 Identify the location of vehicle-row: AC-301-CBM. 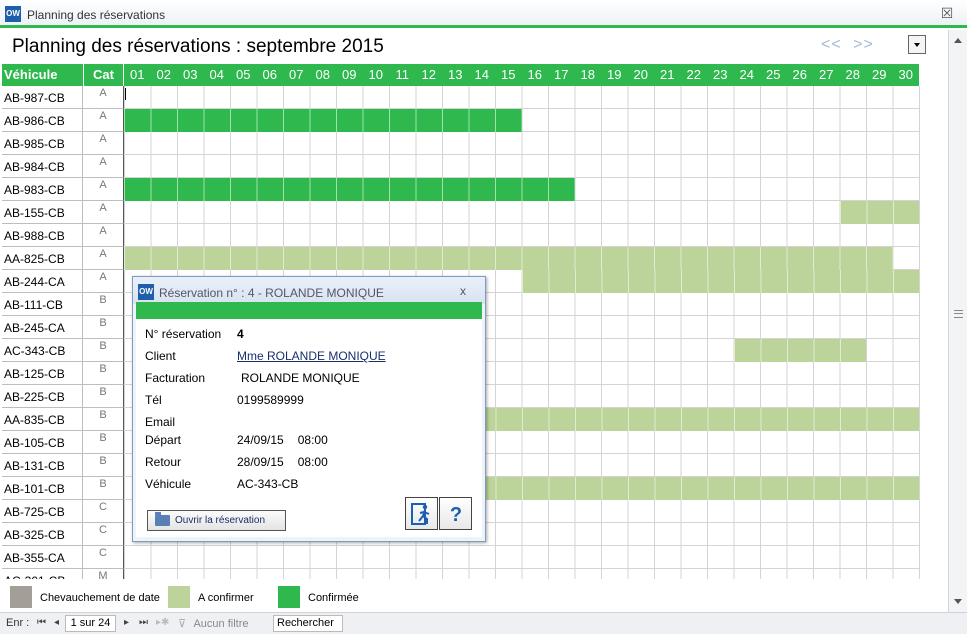
(473, 574).